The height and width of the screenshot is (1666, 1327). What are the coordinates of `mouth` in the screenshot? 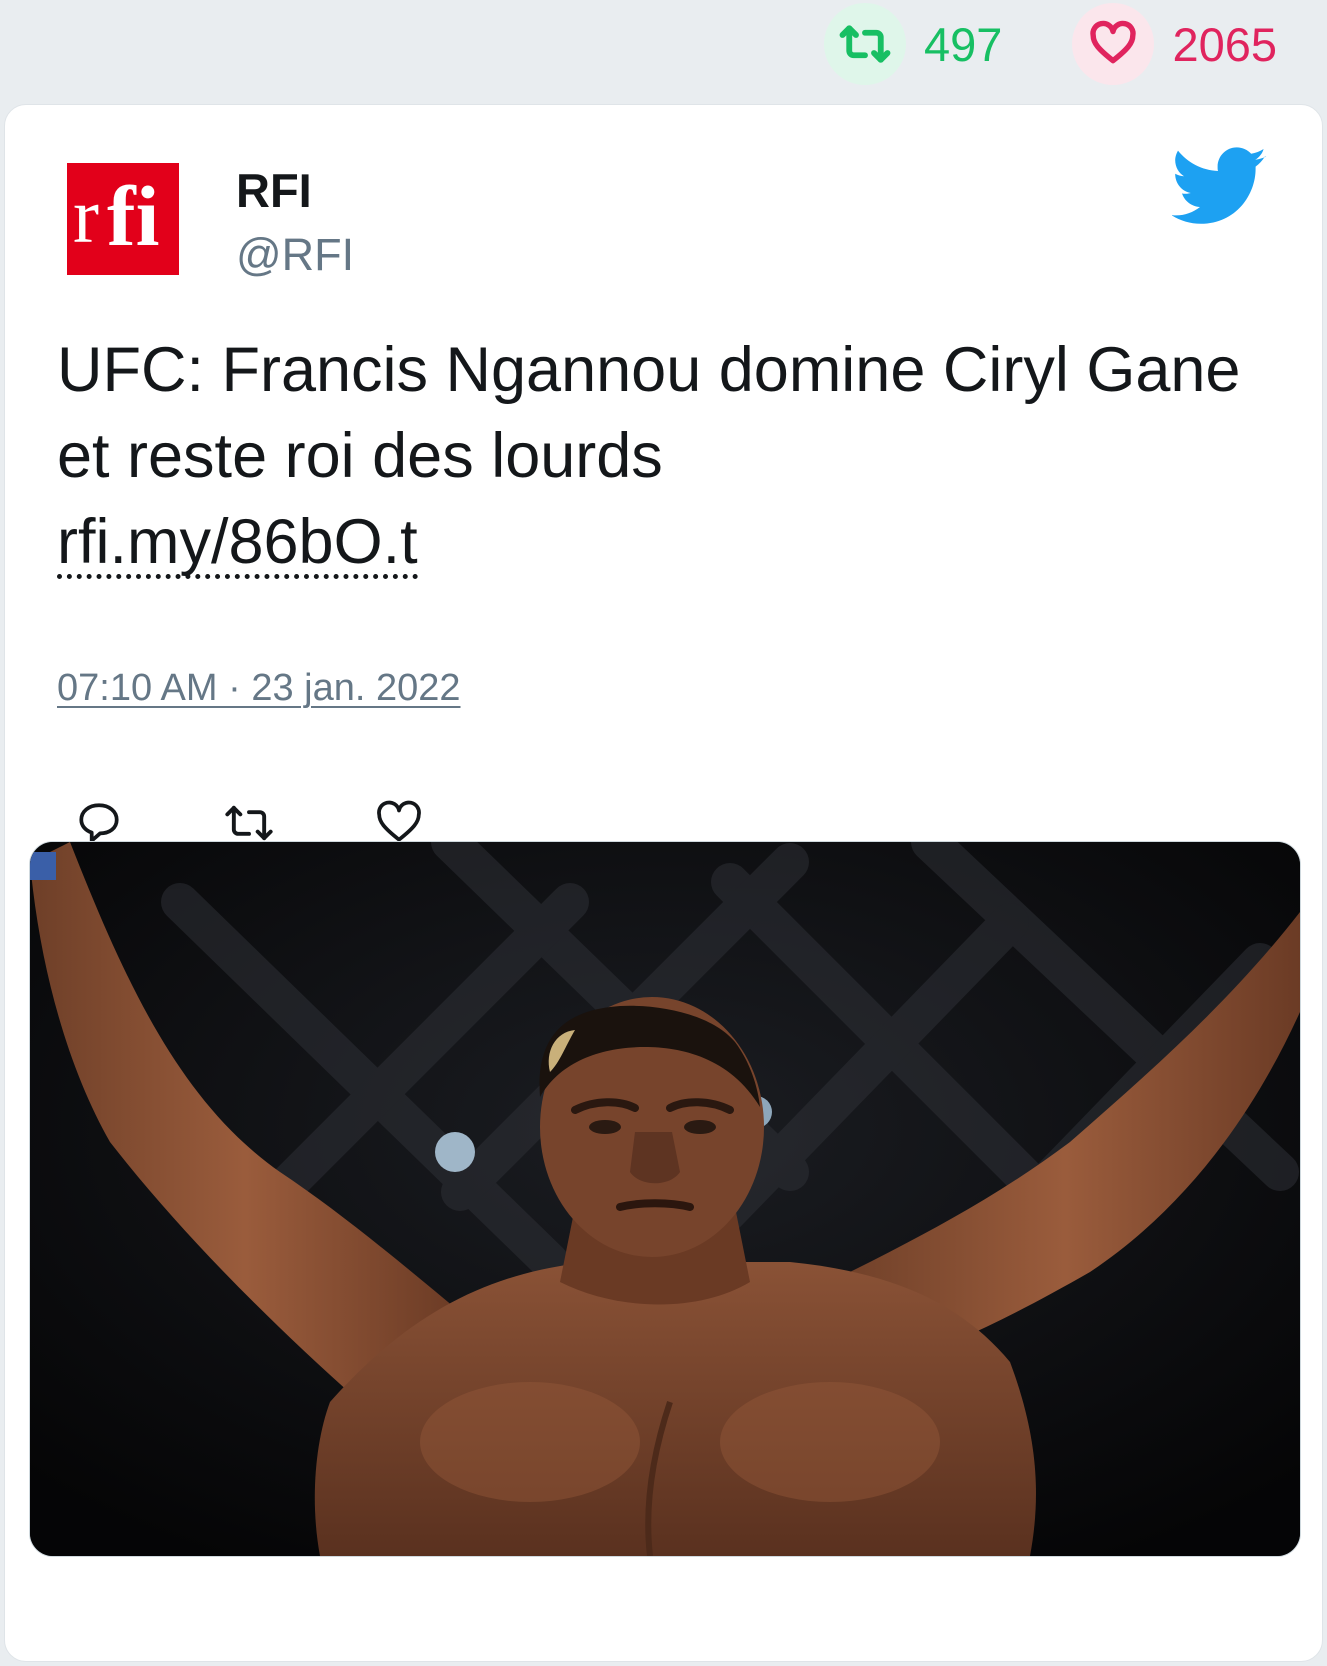 It's located at (655, 1205).